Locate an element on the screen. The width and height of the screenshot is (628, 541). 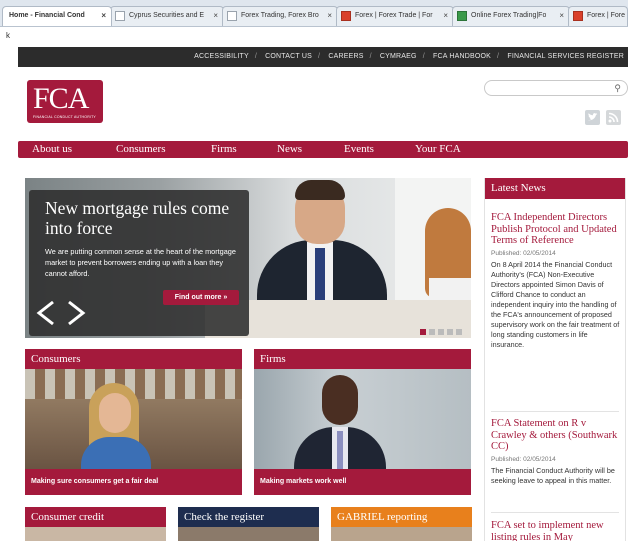
browser-tab-online-forex: Online Forex Trading|Fo × is located at coordinates (511, 16).